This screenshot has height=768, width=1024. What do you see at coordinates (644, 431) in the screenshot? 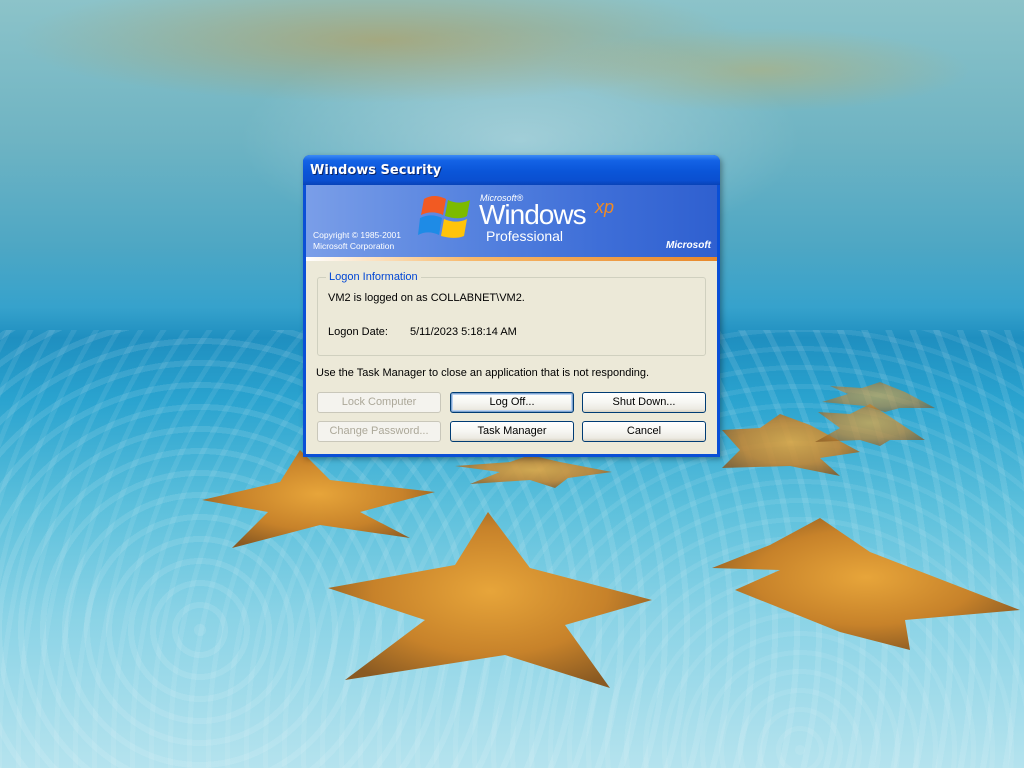
I see `cancel-button: Cancel` at bounding box center [644, 431].